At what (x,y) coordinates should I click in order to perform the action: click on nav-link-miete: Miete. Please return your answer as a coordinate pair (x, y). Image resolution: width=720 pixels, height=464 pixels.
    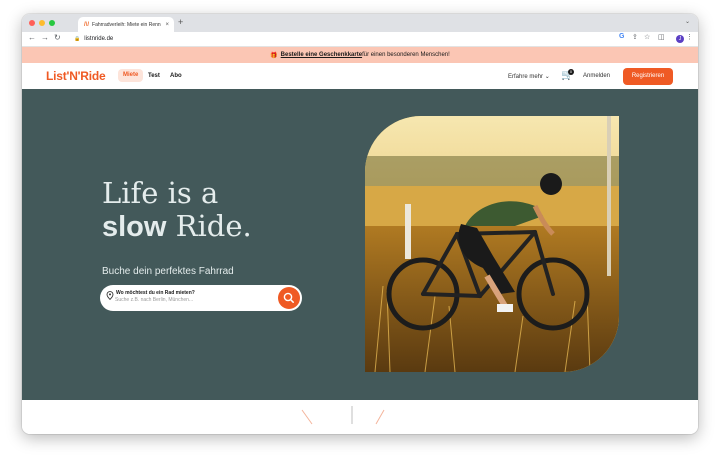
    Looking at the image, I should click on (131, 75).